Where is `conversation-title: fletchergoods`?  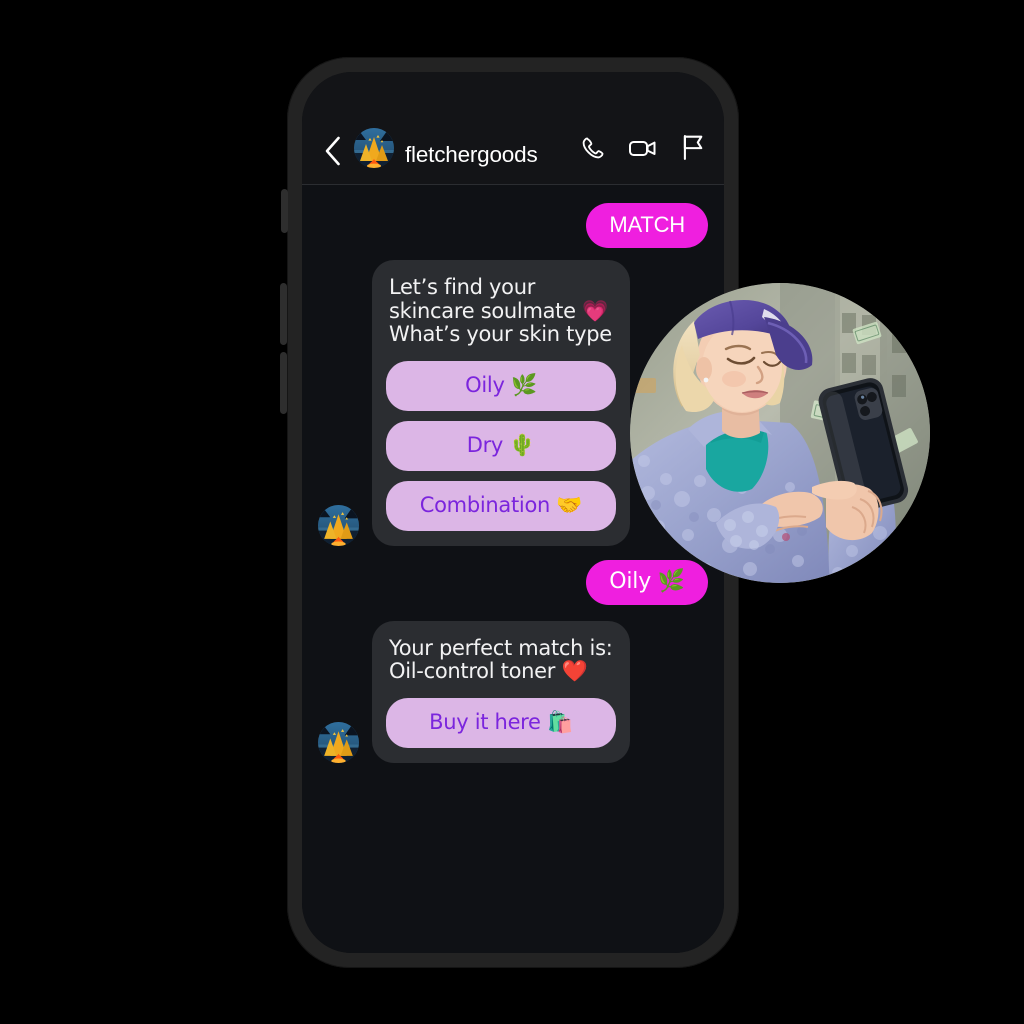
conversation-title: fletchergoods is located at coordinates (471, 154).